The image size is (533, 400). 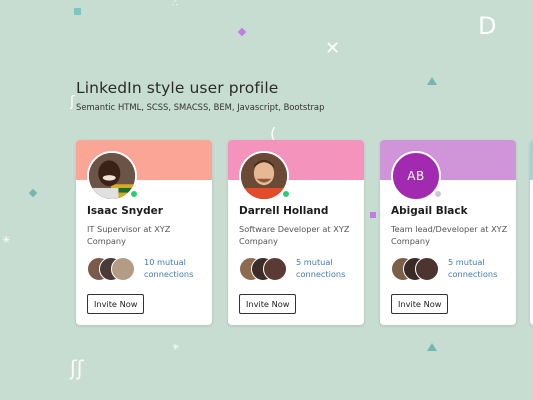 I want to click on decor-crescent: D, so click(x=487, y=26).